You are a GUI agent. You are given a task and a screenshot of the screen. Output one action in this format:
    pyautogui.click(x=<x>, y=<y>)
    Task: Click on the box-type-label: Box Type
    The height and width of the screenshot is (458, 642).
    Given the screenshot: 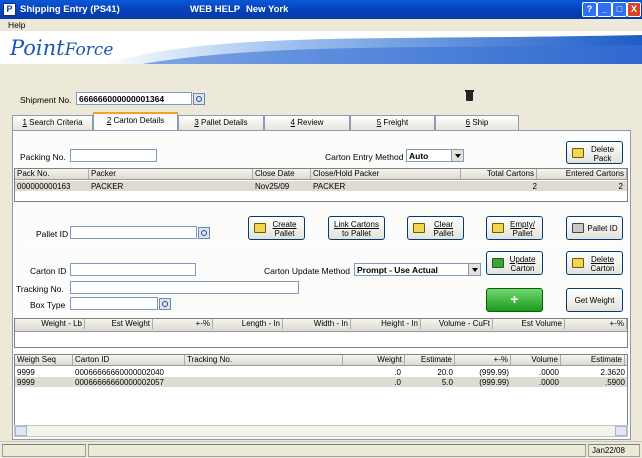 What is the action you would take?
    pyautogui.click(x=48, y=305)
    